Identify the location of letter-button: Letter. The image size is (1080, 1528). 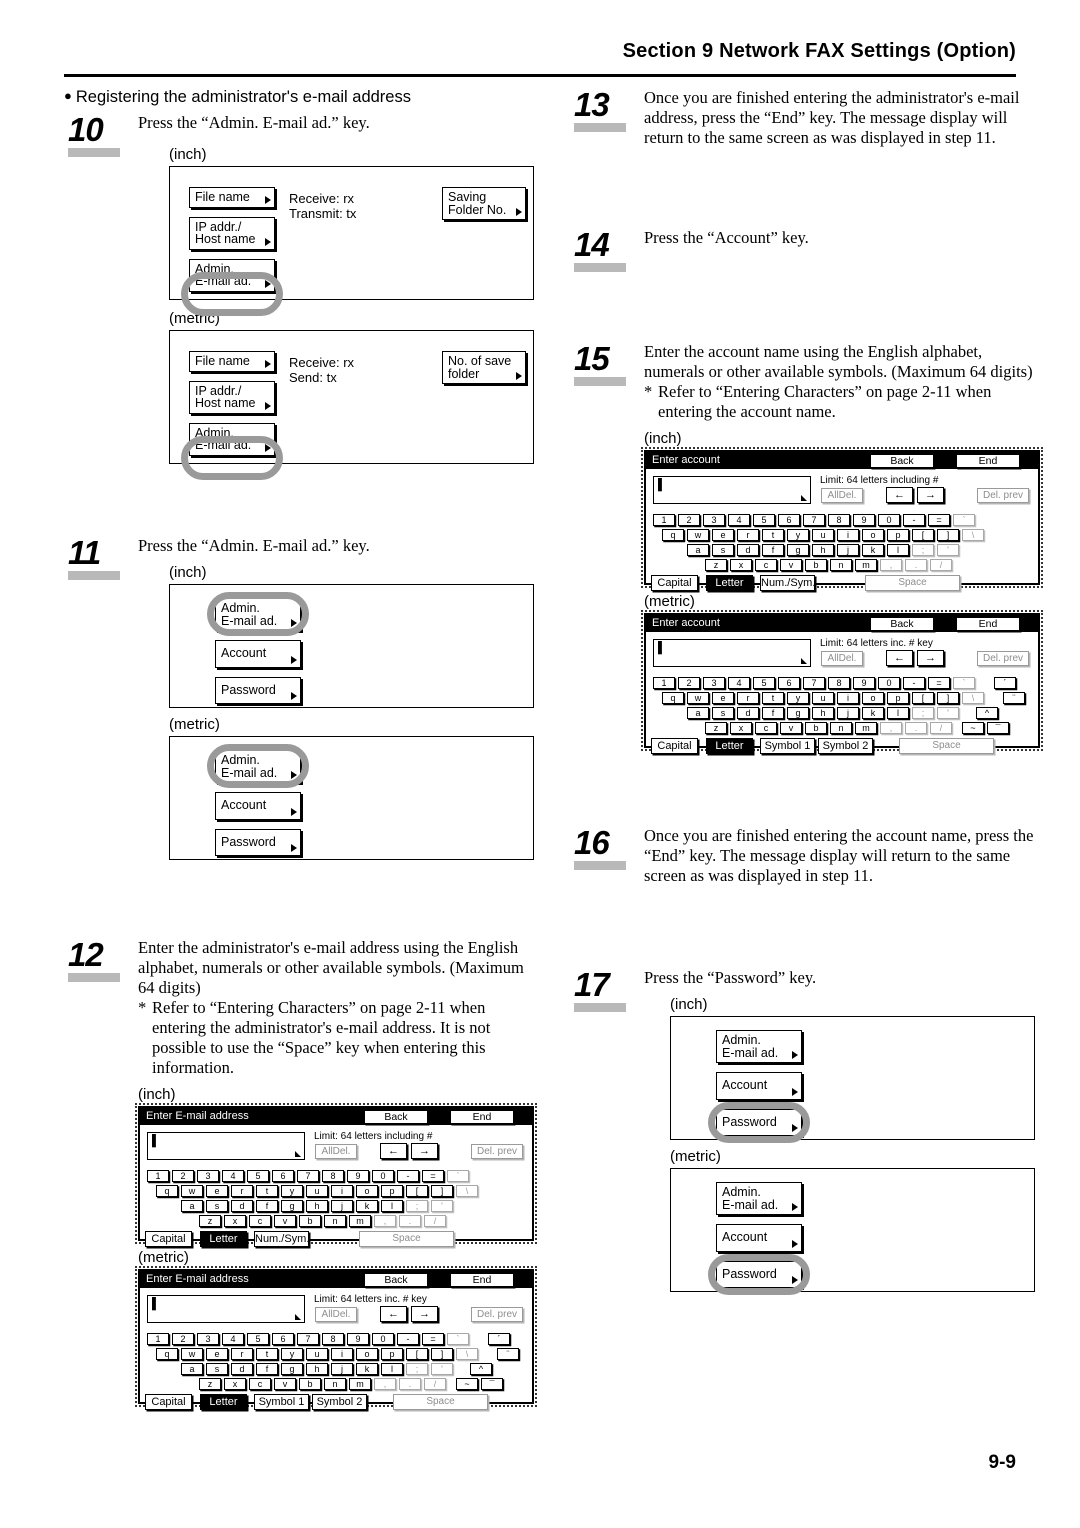
(223, 1239).